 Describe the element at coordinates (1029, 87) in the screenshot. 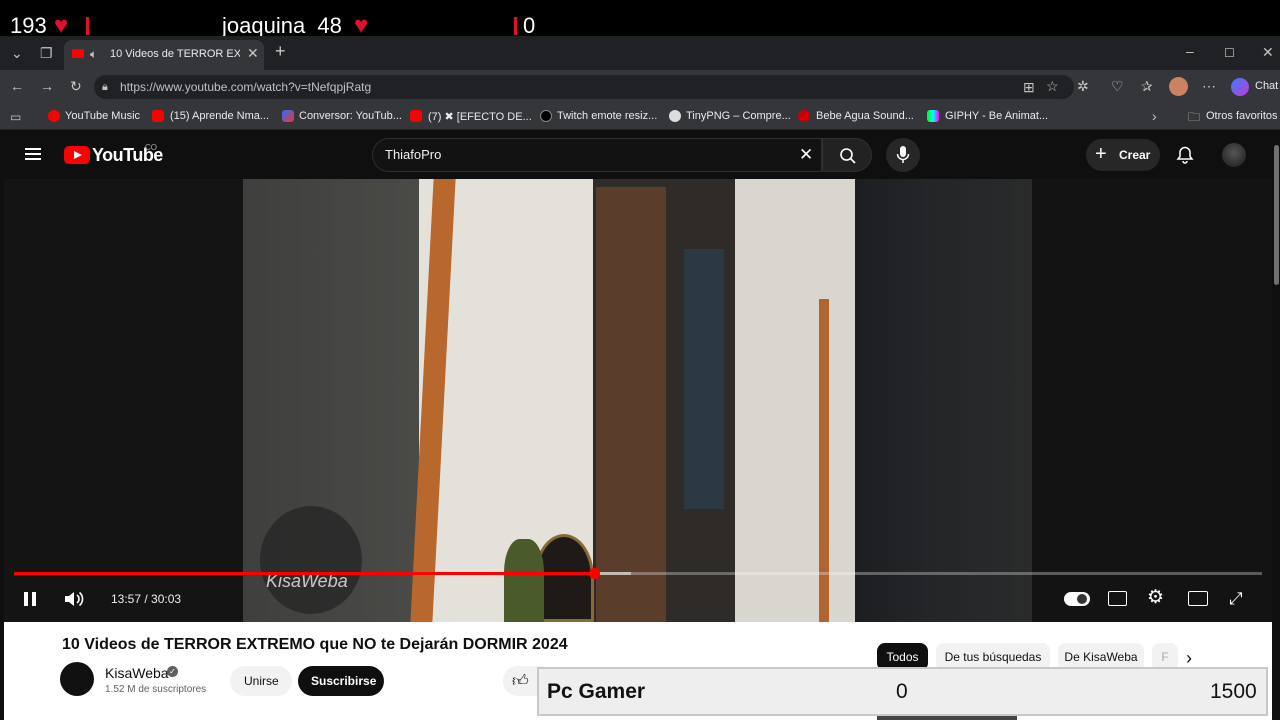

I see `app-available-icon: ⊞` at that location.